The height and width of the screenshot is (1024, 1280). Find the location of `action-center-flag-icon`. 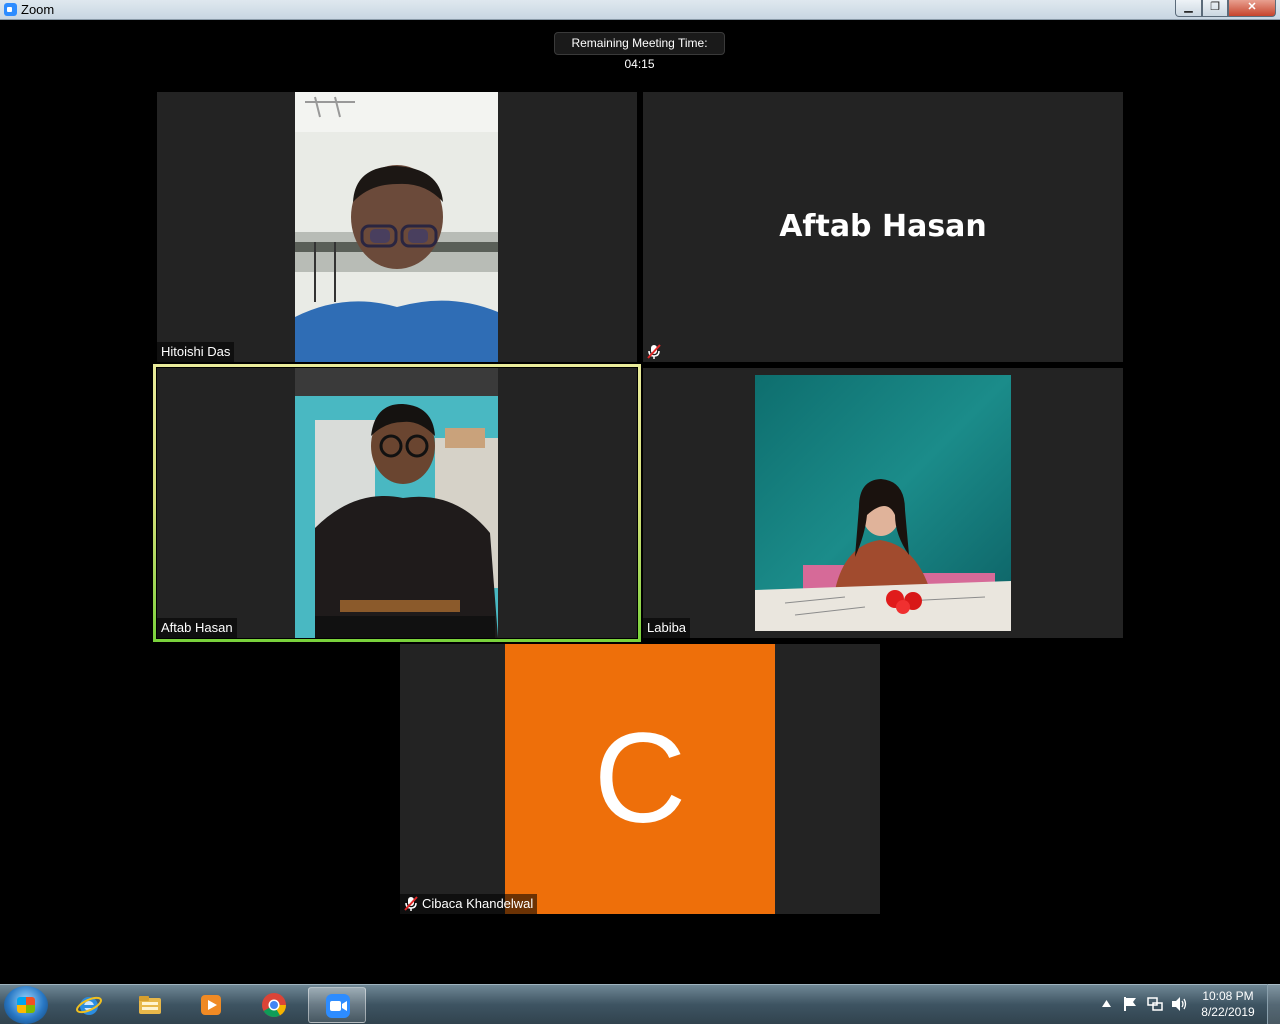

action-center-flag-icon is located at coordinates (1130, 1004).